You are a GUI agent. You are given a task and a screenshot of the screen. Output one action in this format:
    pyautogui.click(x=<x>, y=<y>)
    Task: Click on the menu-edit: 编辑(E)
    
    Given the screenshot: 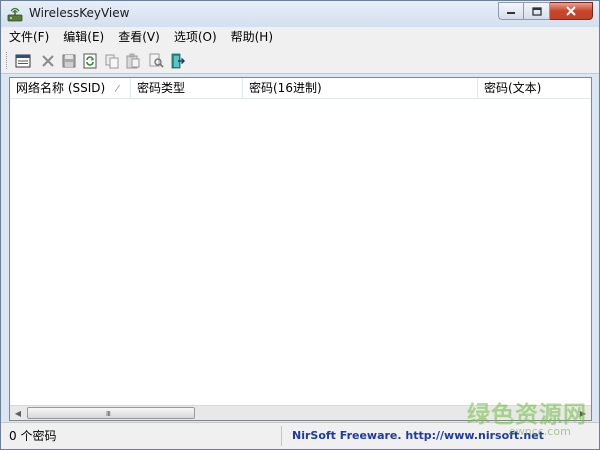 What is the action you would take?
    pyautogui.click(x=83, y=37)
    